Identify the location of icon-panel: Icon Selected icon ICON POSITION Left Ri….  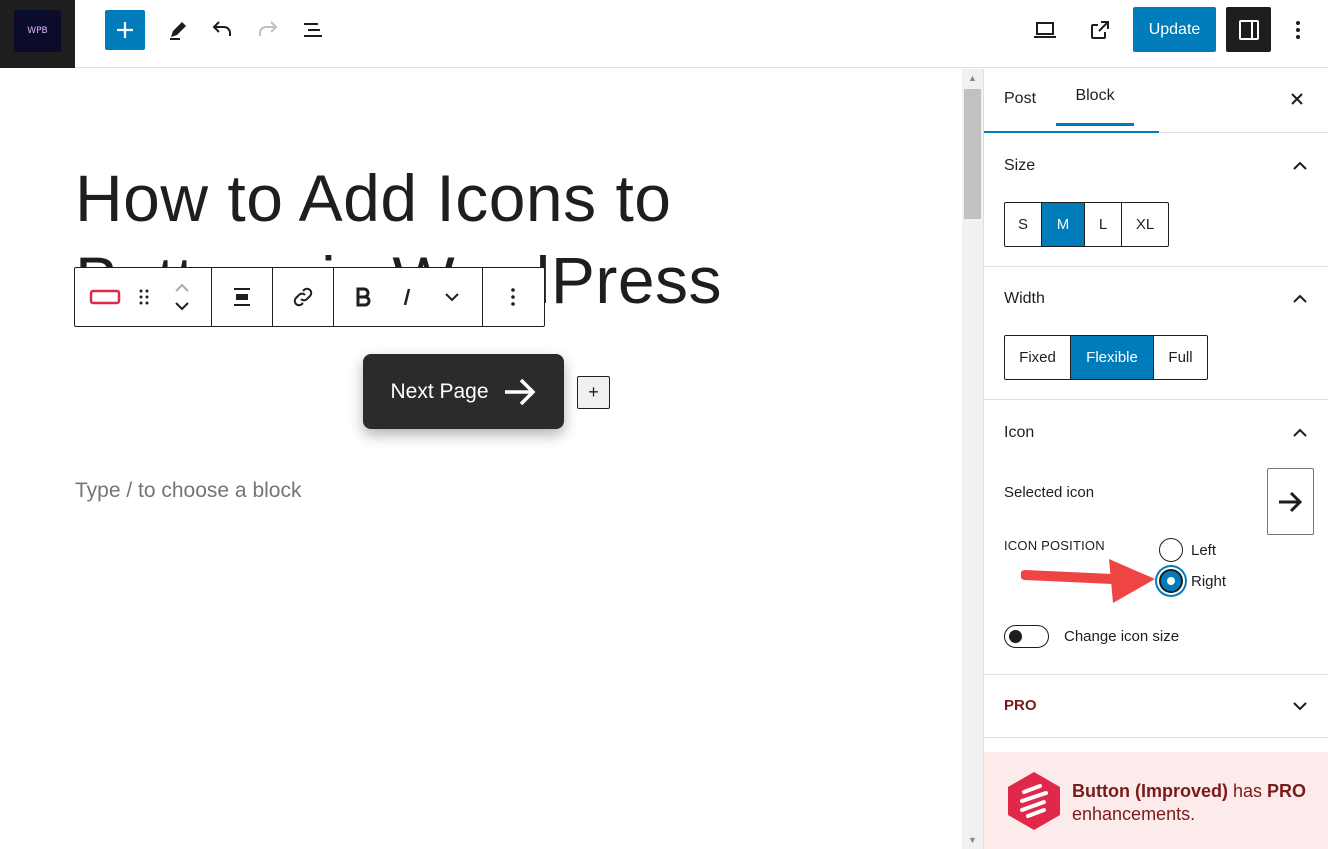
(1156, 537).